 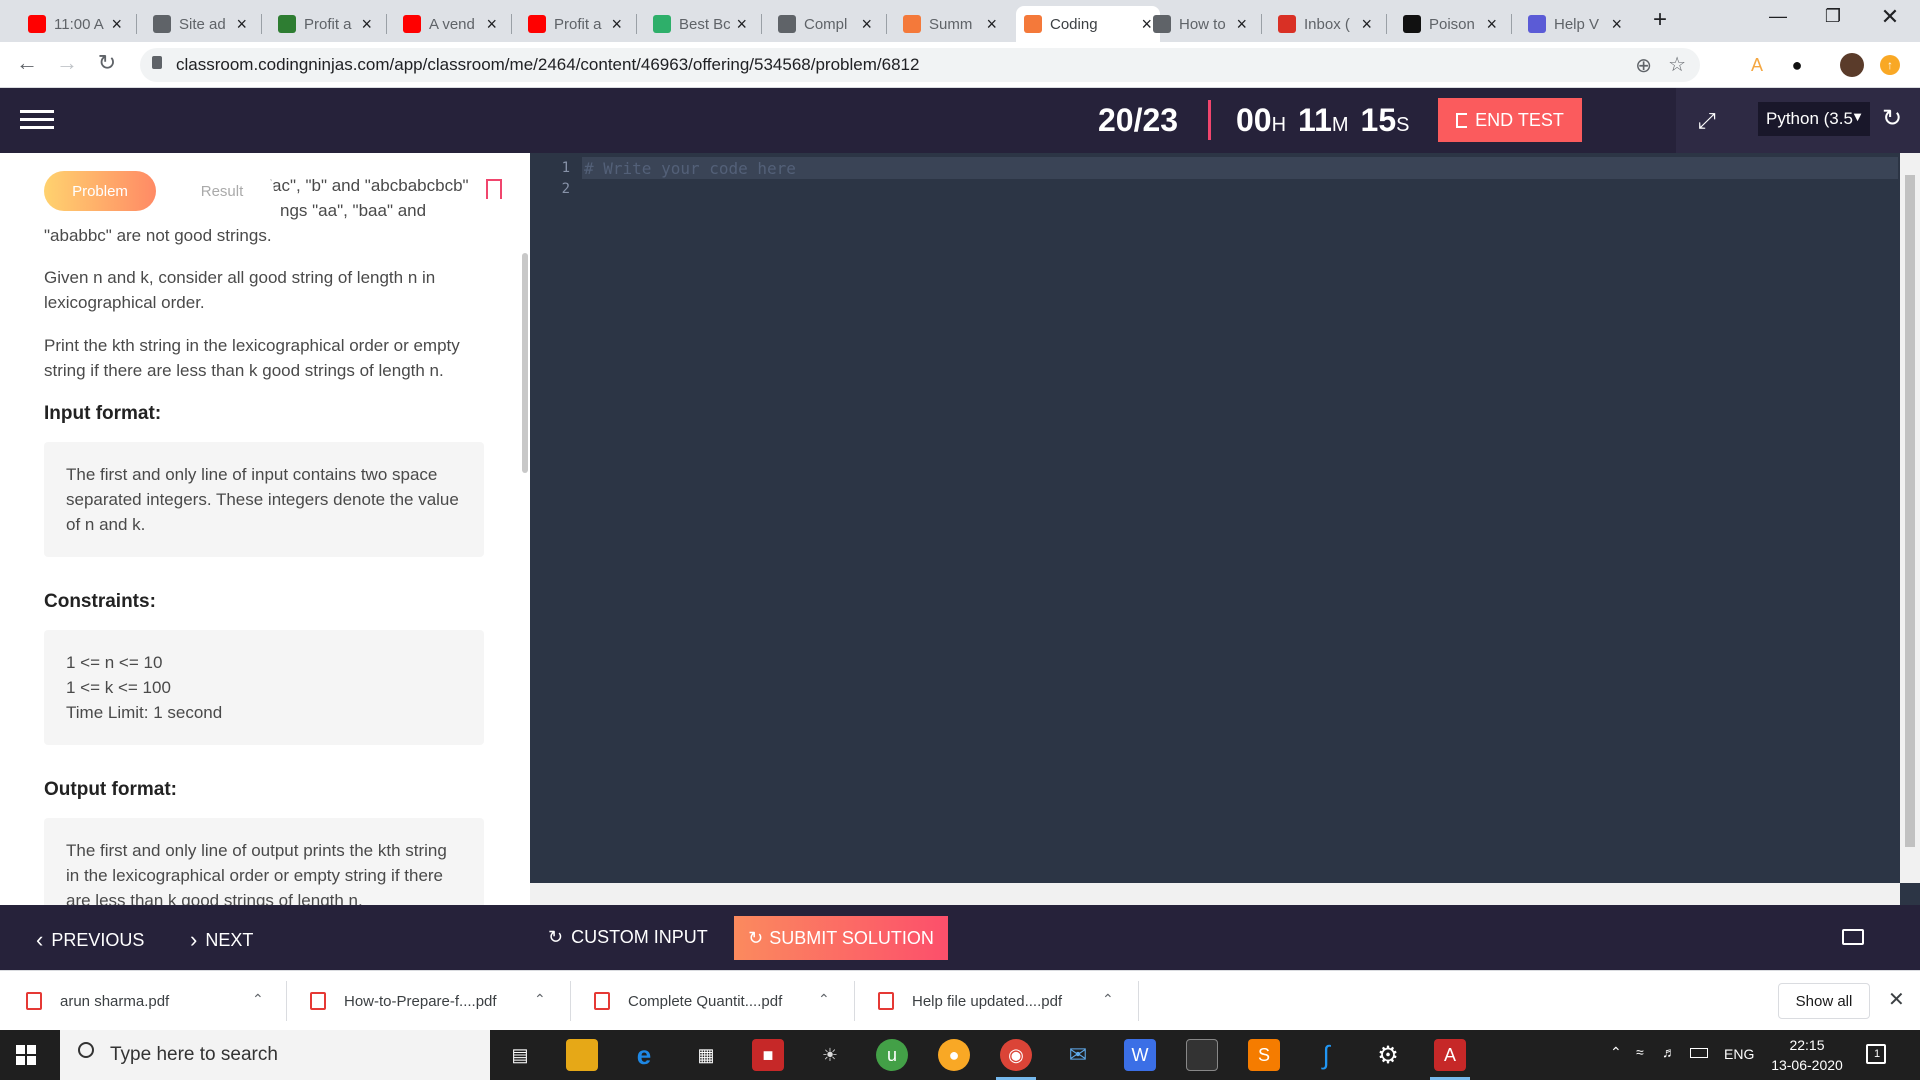 What do you see at coordinates (1677, 64) in the screenshot?
I see `star-icon: ☆` at bounding box center [1677, 64].